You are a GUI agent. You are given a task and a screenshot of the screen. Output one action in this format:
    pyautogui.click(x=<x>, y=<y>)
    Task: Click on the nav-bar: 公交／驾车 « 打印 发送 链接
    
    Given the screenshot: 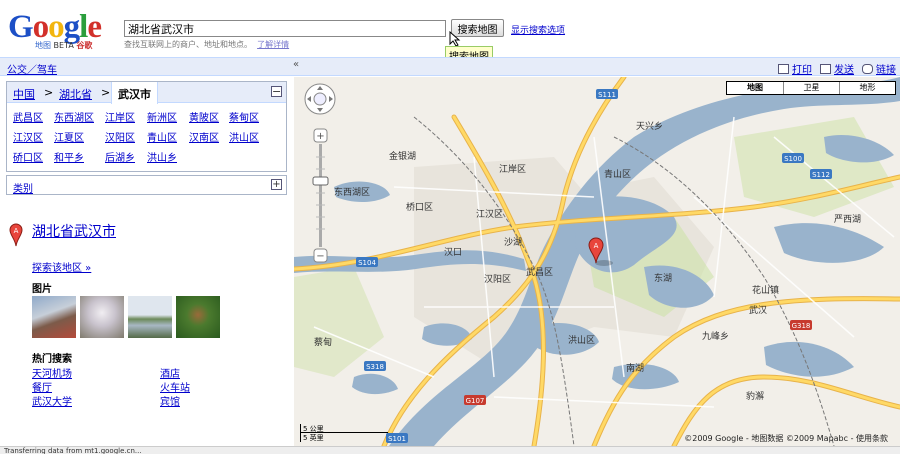 What is the action you would take?
    pyautogui.click(x=450, y=66)
    